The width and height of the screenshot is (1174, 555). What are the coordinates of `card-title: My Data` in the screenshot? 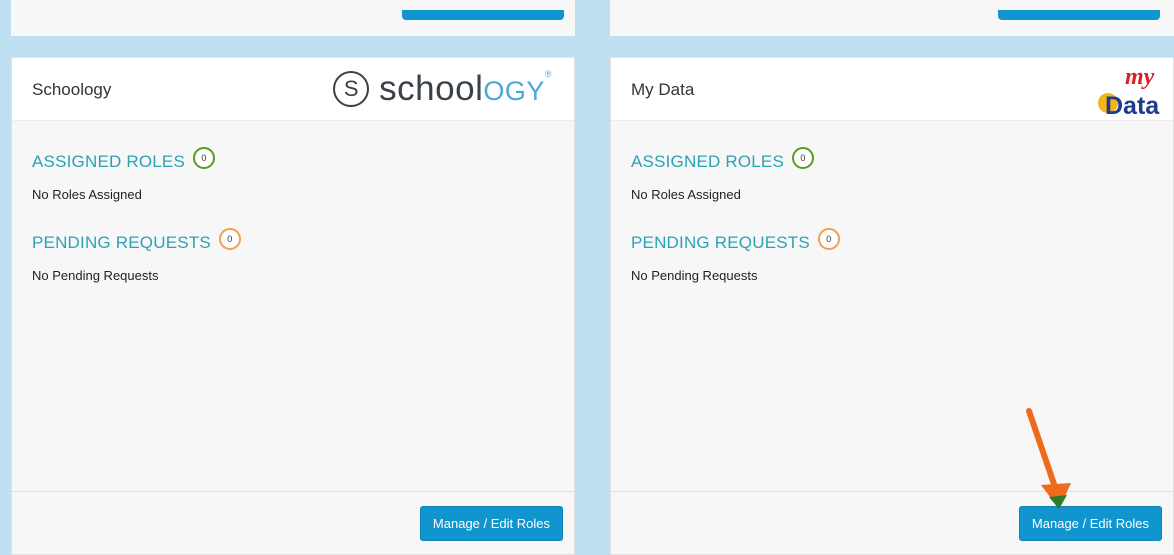 It's located at (663, 89).